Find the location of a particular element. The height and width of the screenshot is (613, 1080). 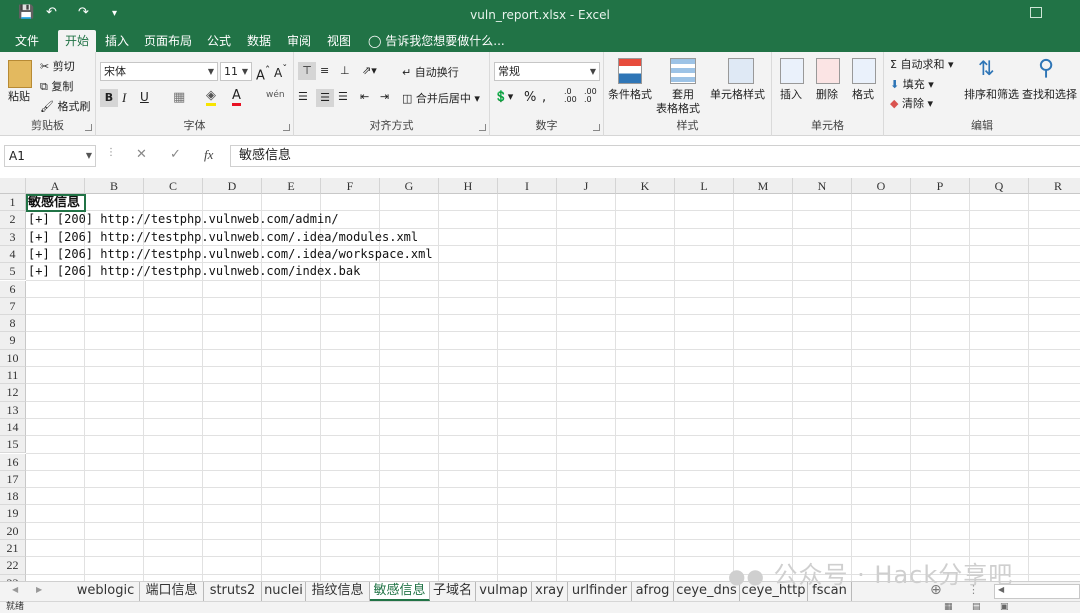

fill-button: ⬇ 填充 ▾ is located at coordinates (912, 84).